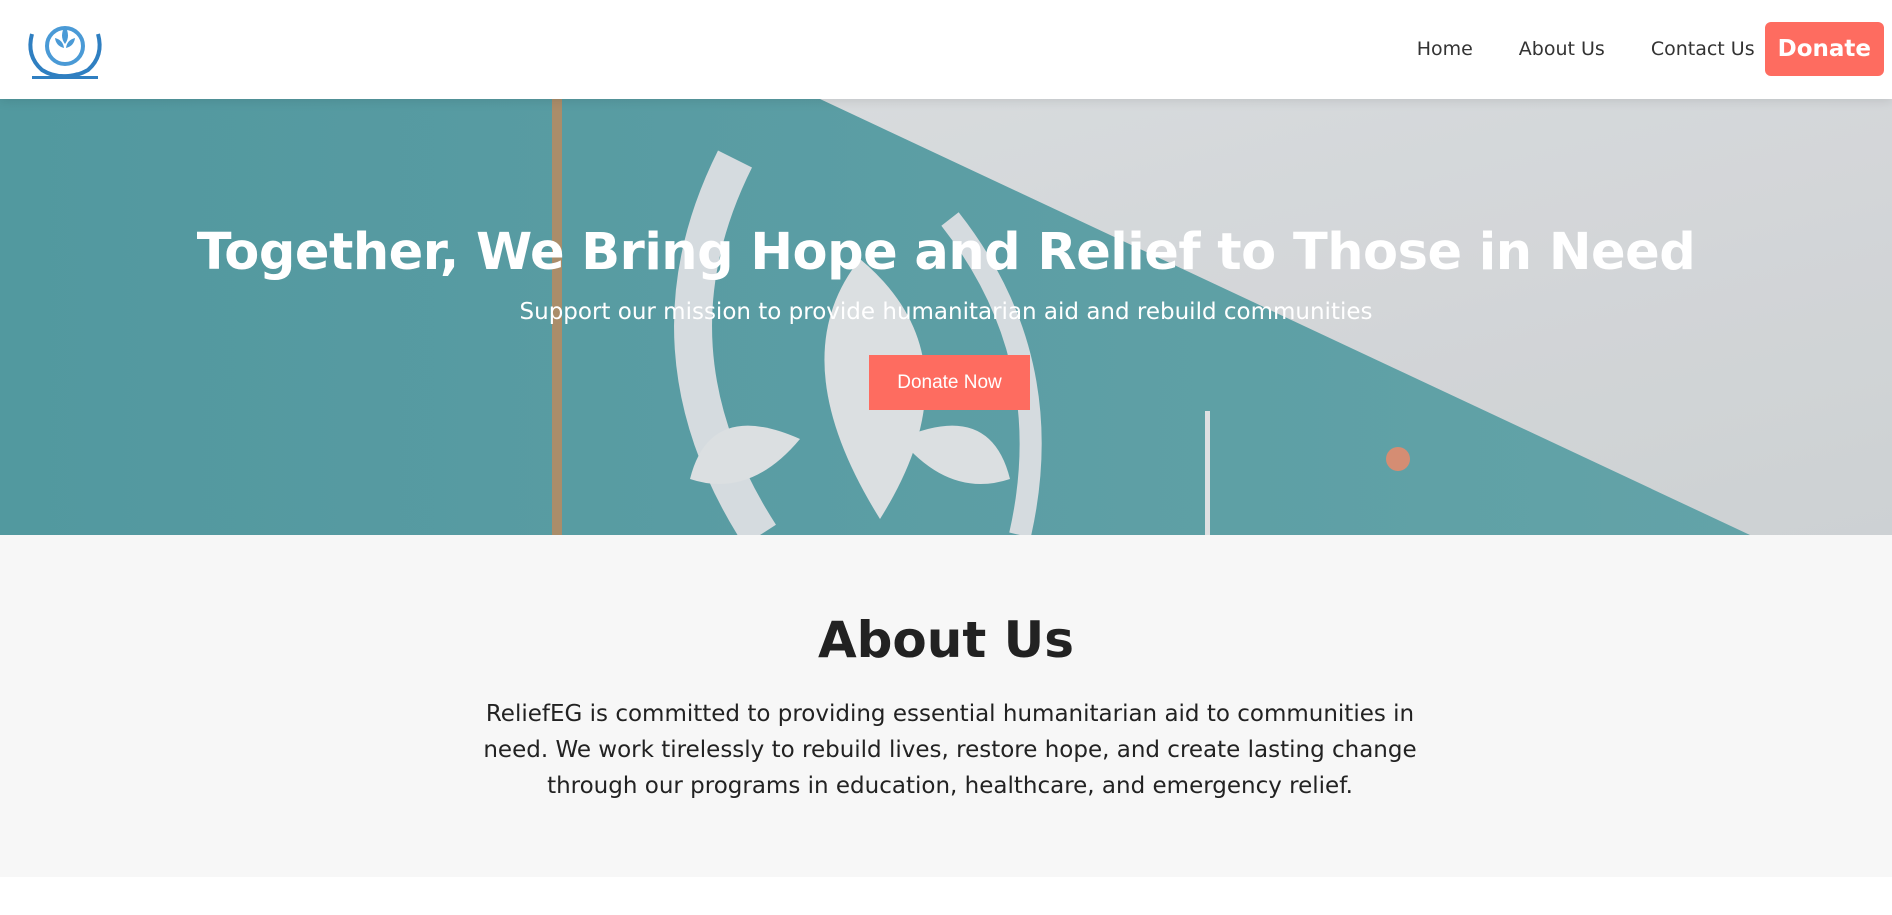 This screenshot has height=915, width=1892. I want to click on logo, so click(65, 49).